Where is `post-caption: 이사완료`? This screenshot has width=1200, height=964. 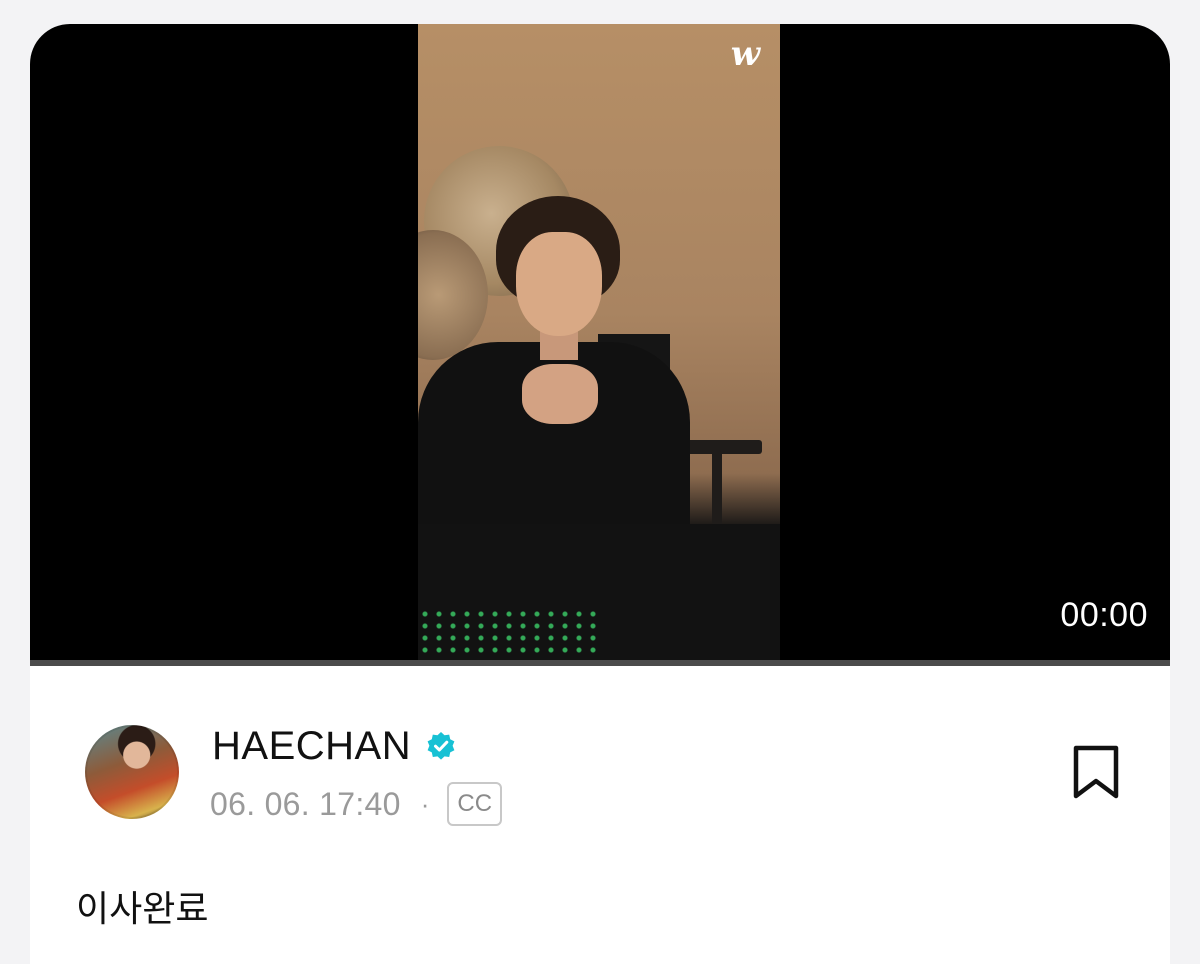
post-caption: 이사완료 is located at coordinates (142, 909).